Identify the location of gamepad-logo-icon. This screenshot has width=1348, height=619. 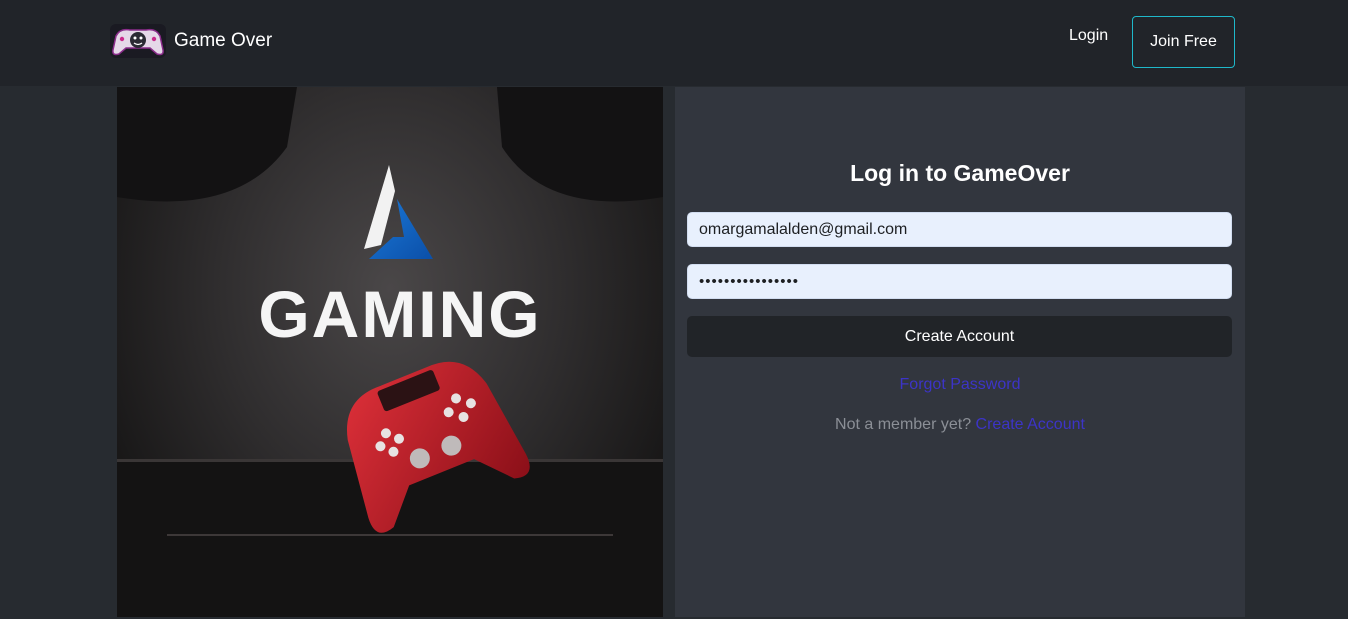
(138, 41).